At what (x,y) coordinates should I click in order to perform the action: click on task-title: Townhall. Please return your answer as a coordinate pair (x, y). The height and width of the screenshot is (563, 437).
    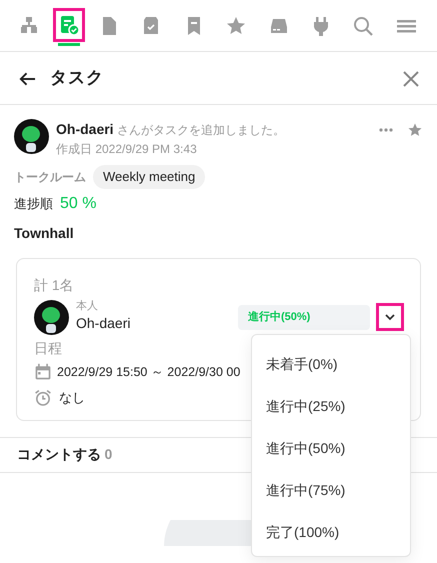
    Looking at the image, I should click on (44, 233).